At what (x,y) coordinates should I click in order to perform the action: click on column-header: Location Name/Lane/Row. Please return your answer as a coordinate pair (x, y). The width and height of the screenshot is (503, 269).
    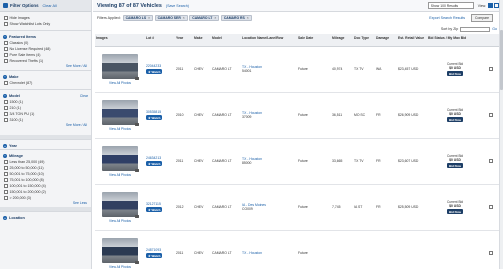
    Looking at the image, I should click on (269, 40).